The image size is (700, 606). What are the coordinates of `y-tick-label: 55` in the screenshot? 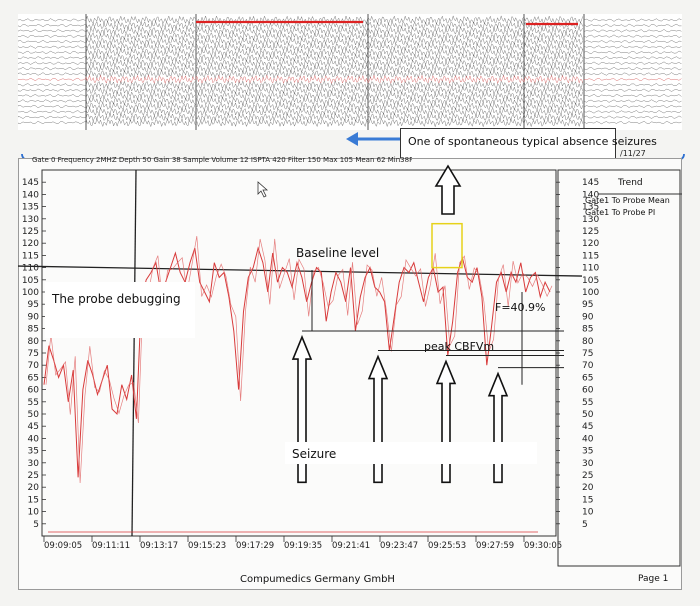 It's located at (33, 403).